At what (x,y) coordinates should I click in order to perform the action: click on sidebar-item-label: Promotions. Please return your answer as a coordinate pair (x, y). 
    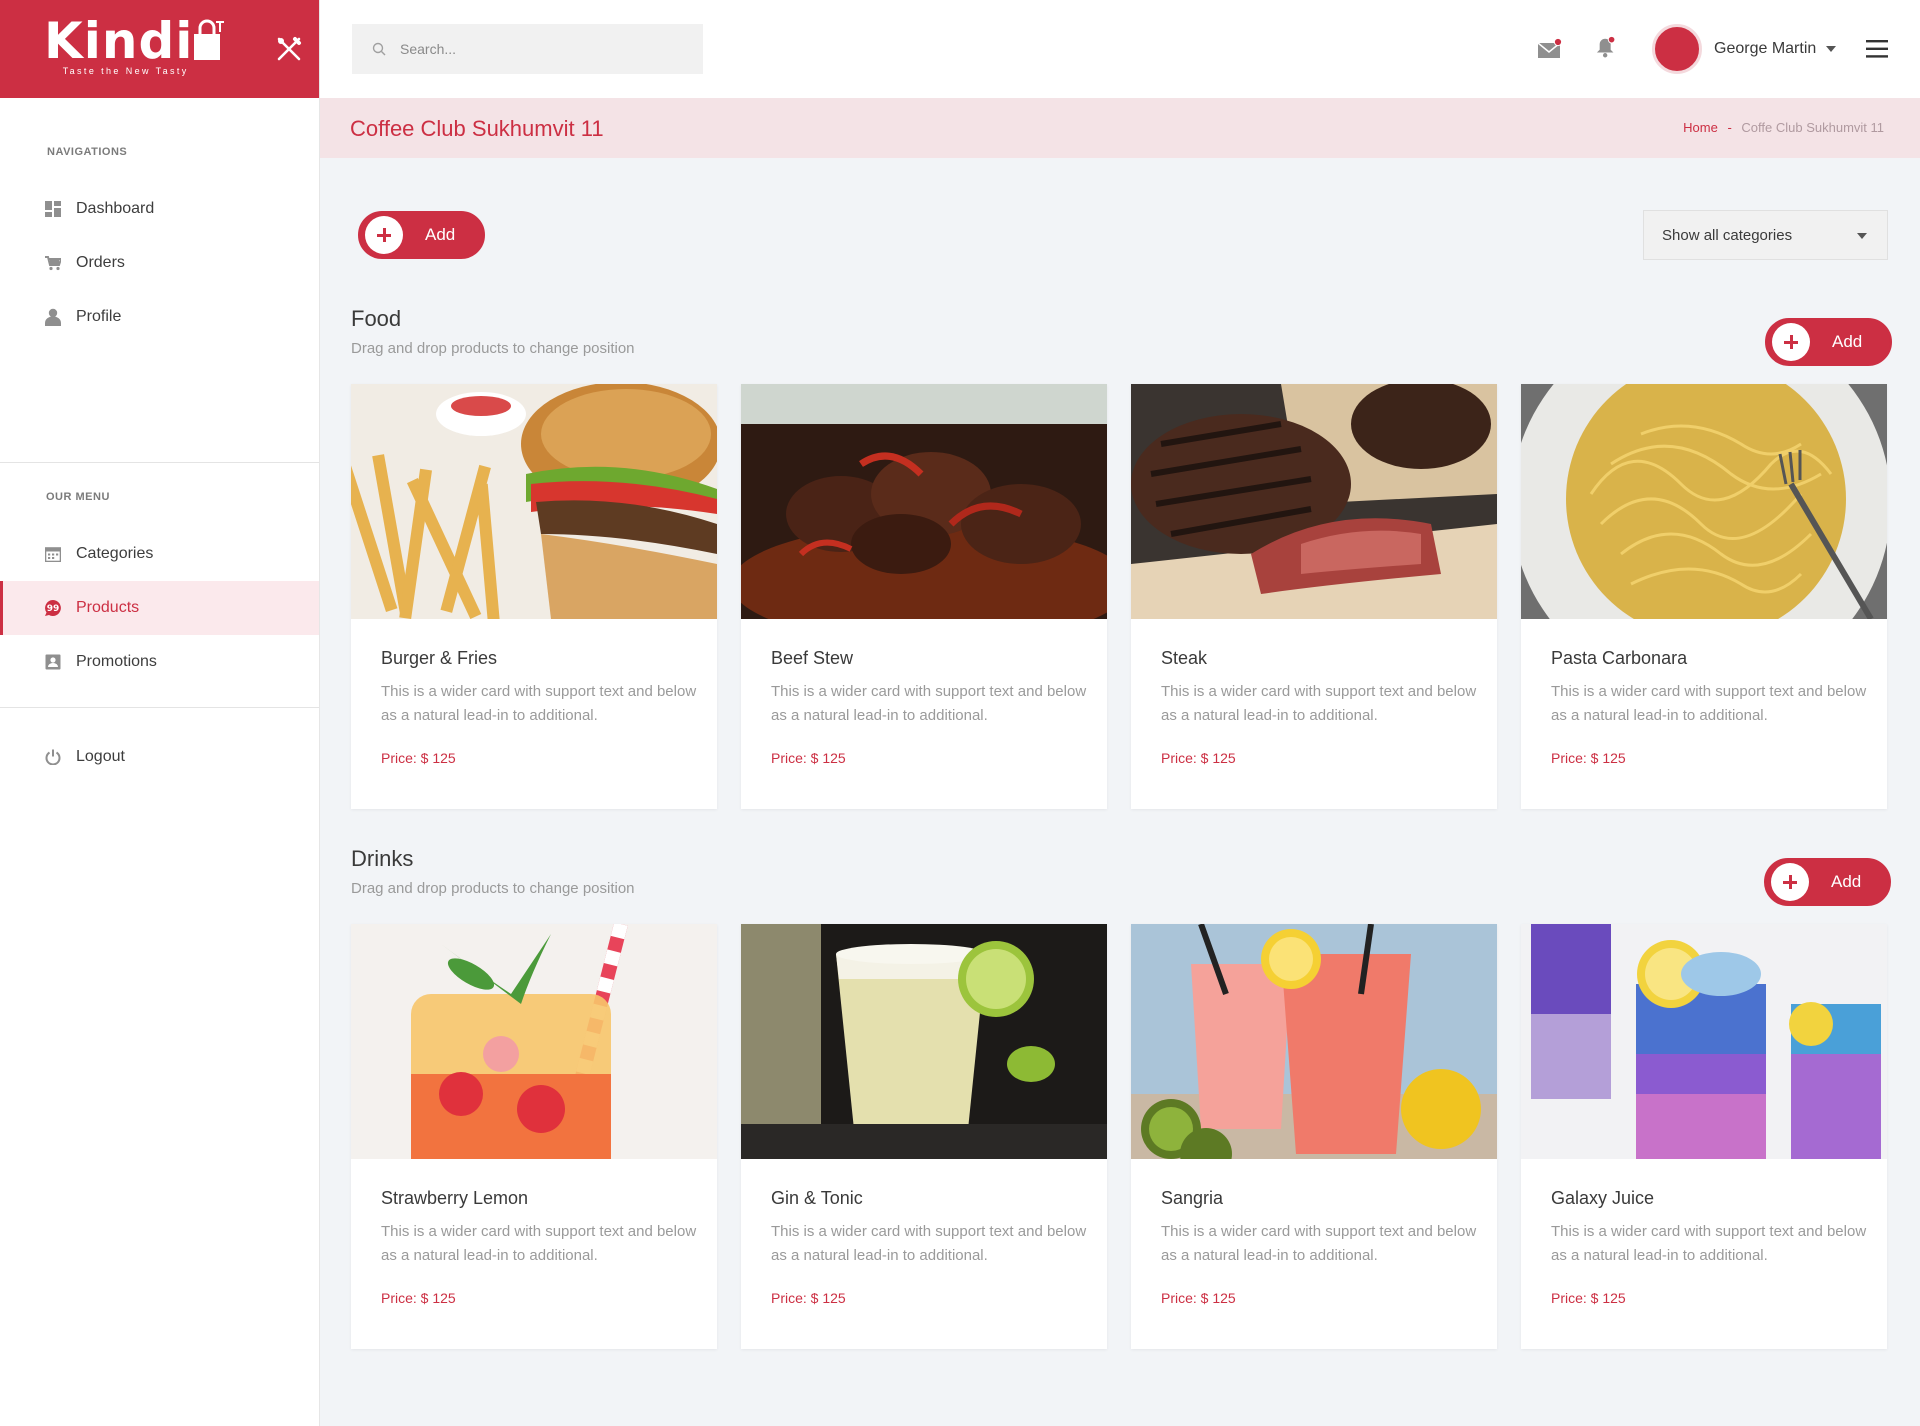
    Looking at the image, I should click on (116, 661).